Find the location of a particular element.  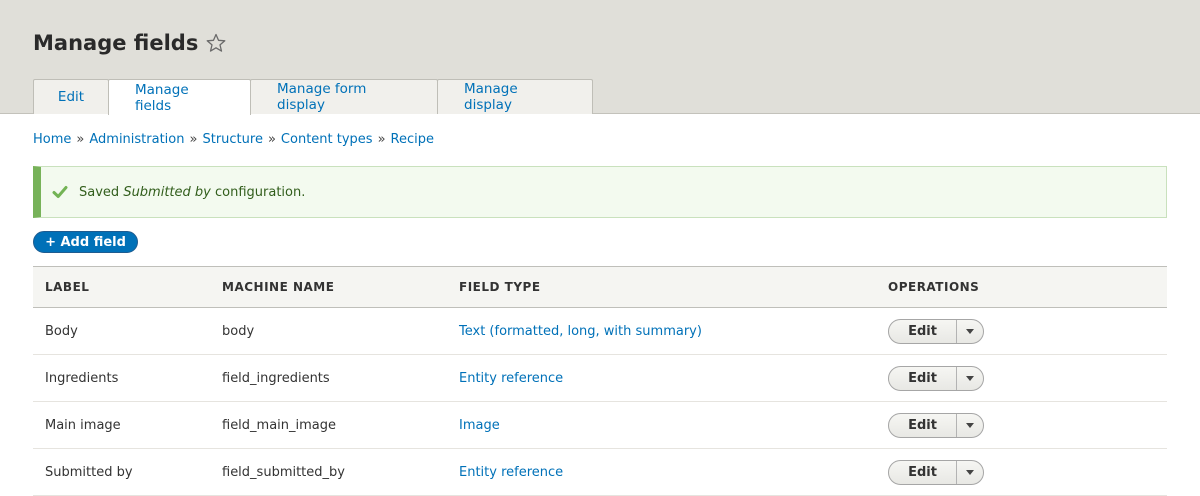

field-machine-name: field_submitted_by is located at coordinates (283, 472).